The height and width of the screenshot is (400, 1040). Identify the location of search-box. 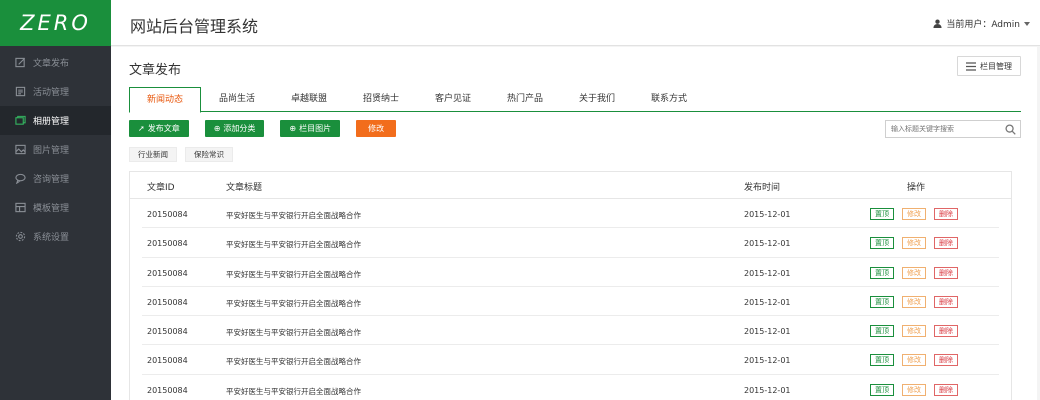
(953, 129).